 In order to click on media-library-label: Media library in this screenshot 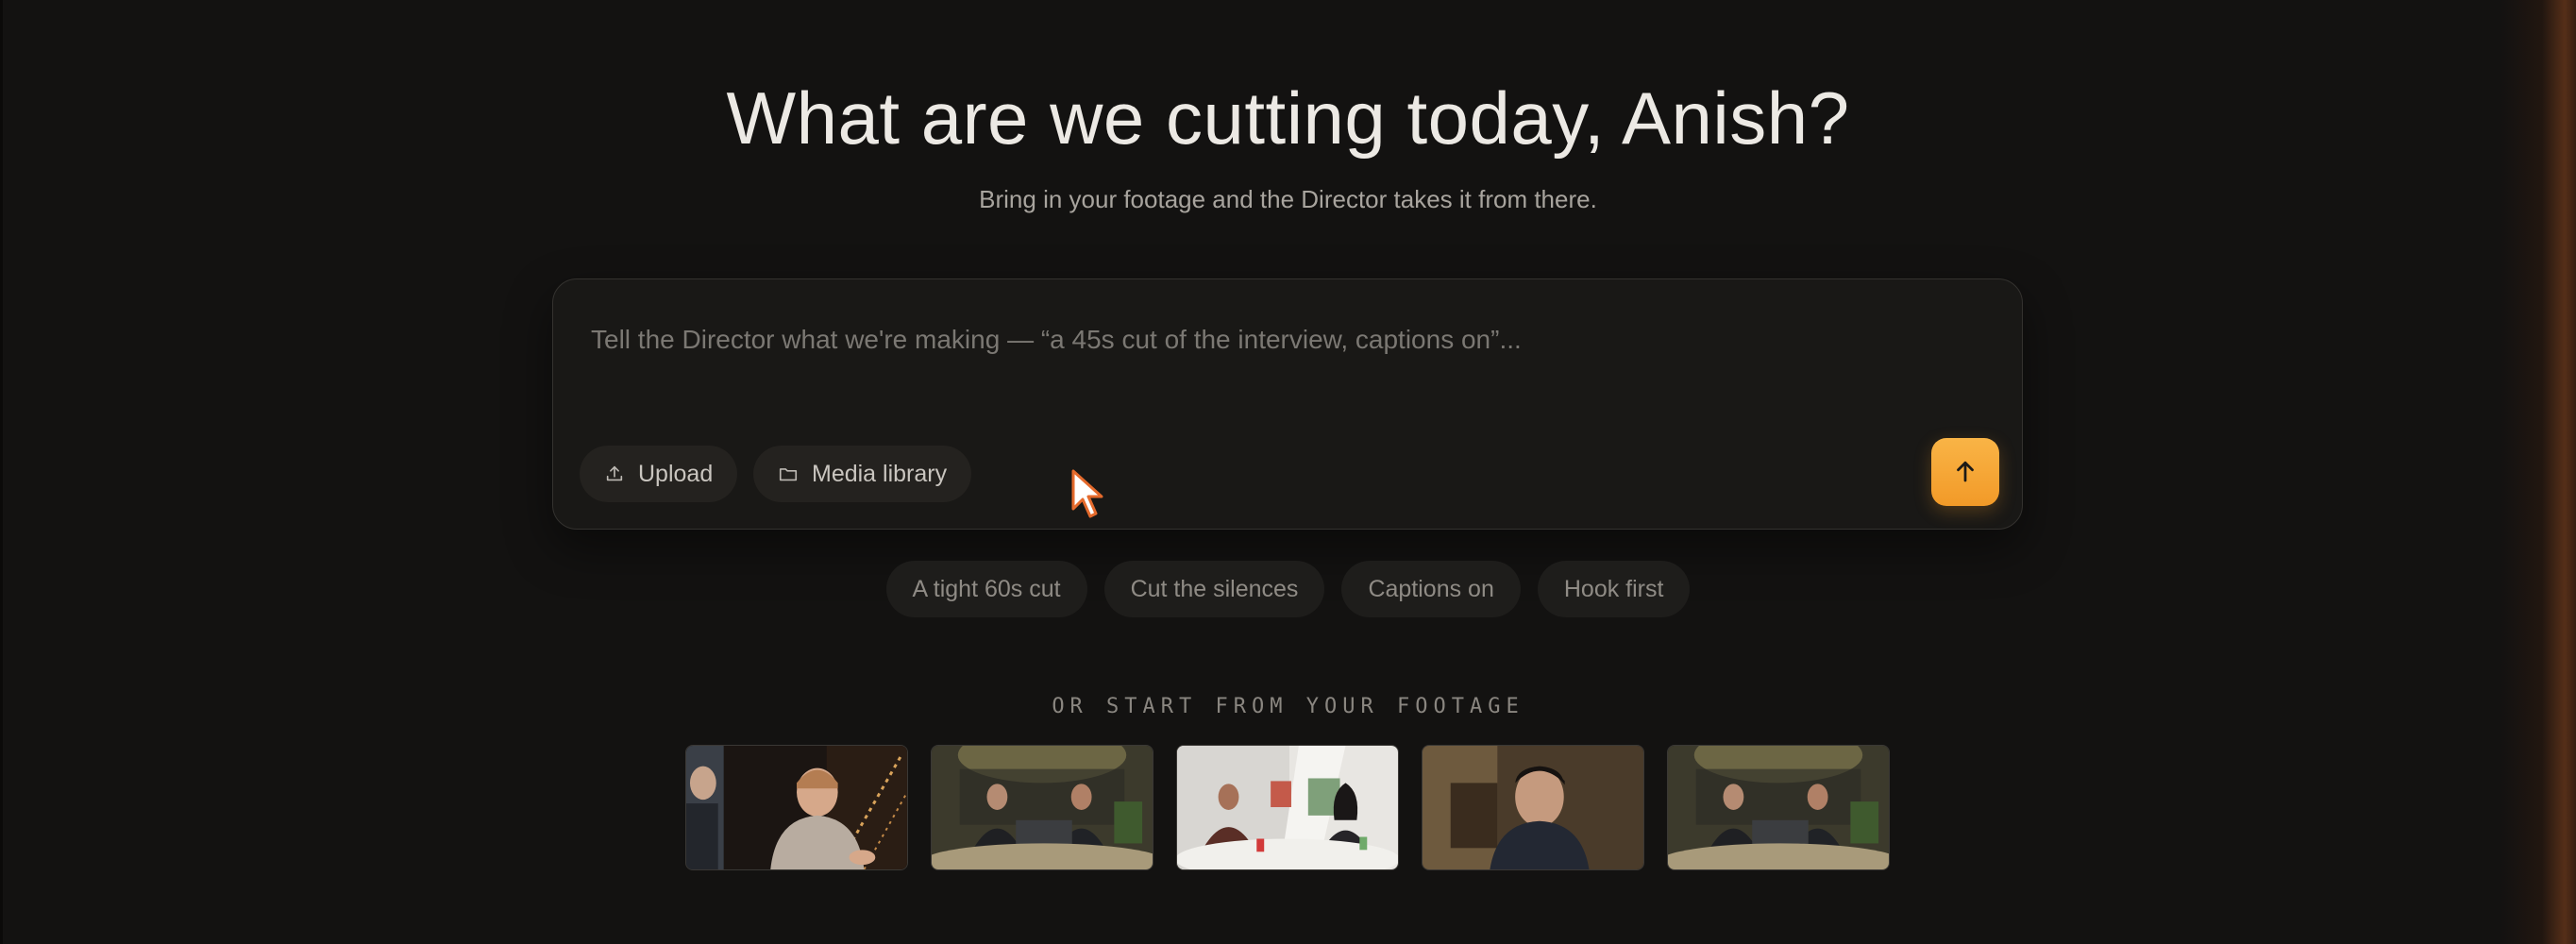, I will do `click(880, 473)`.